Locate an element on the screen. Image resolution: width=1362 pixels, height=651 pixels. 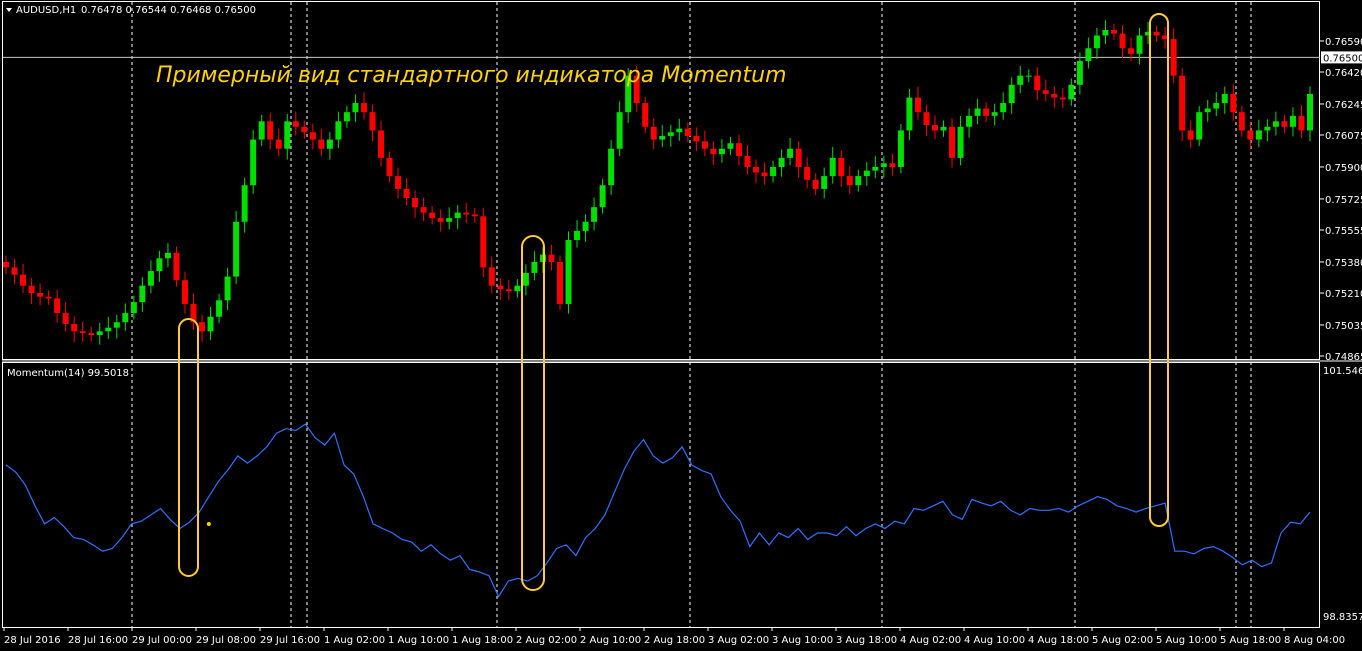
time-tick-label: 29 Jul 08:00 is located at coordinates (226, 640).